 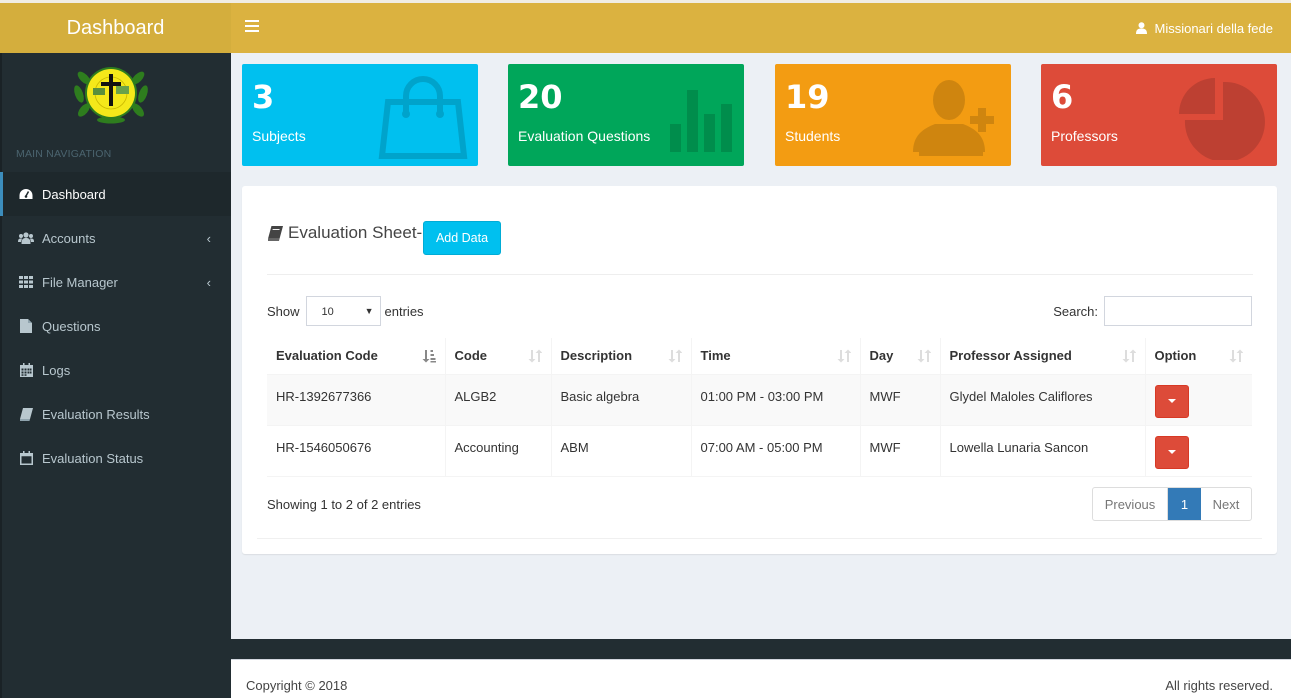 What do you see at coordinates (252, 27) in the screenshot?
I see `sidebar-toggle-icon` at bounding box center [252, 27].